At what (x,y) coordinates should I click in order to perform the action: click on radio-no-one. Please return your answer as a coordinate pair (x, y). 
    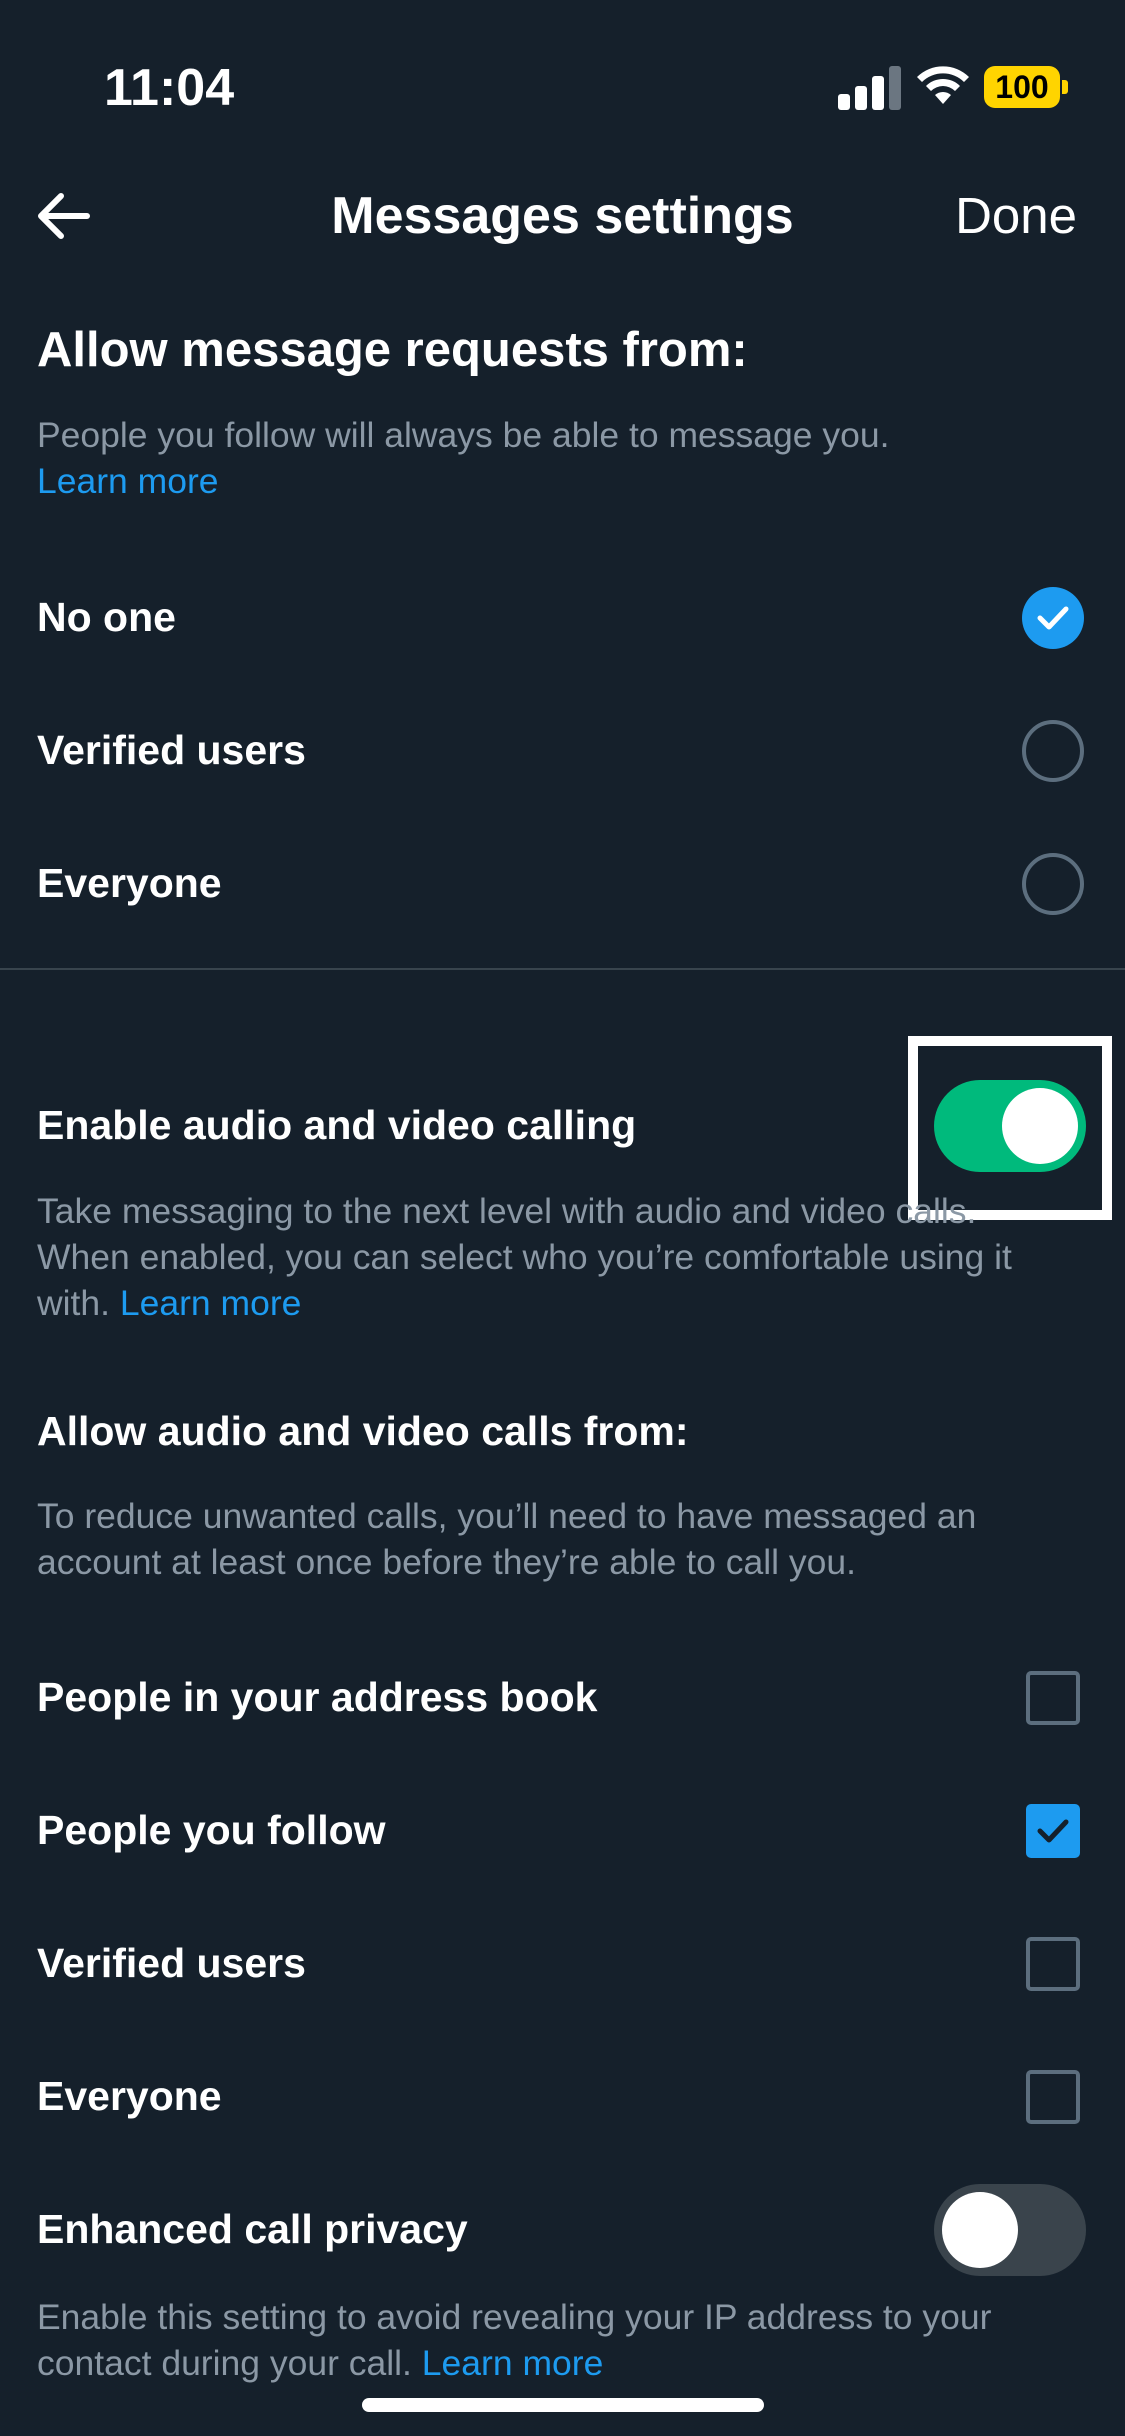
    Looking at the image, I should click on (1053, 618).